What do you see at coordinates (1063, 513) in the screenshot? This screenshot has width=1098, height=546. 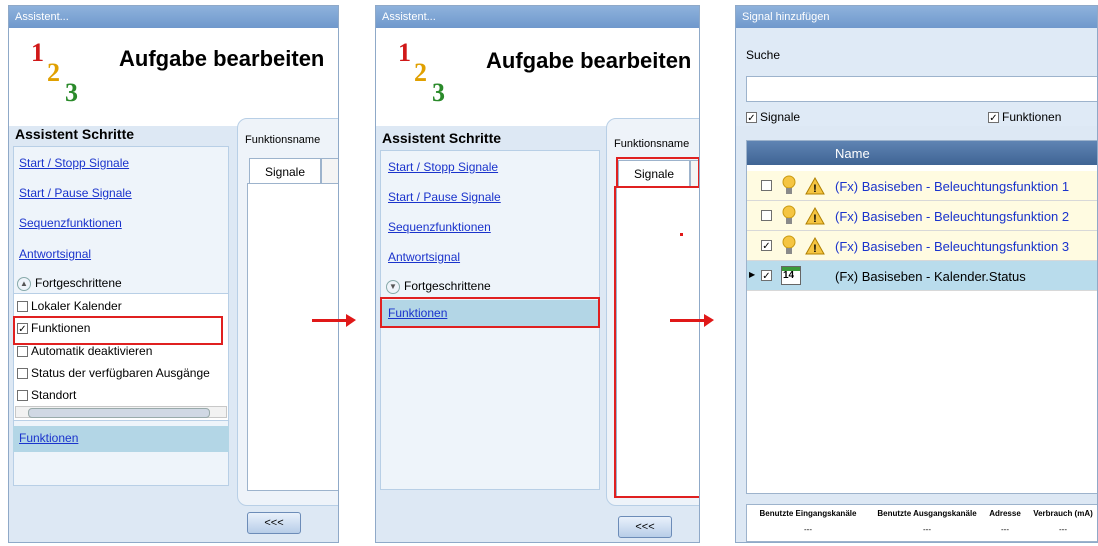 I see `footer-header-consumption: Verbrauch (mA)` at bounding box center [1063, 513].